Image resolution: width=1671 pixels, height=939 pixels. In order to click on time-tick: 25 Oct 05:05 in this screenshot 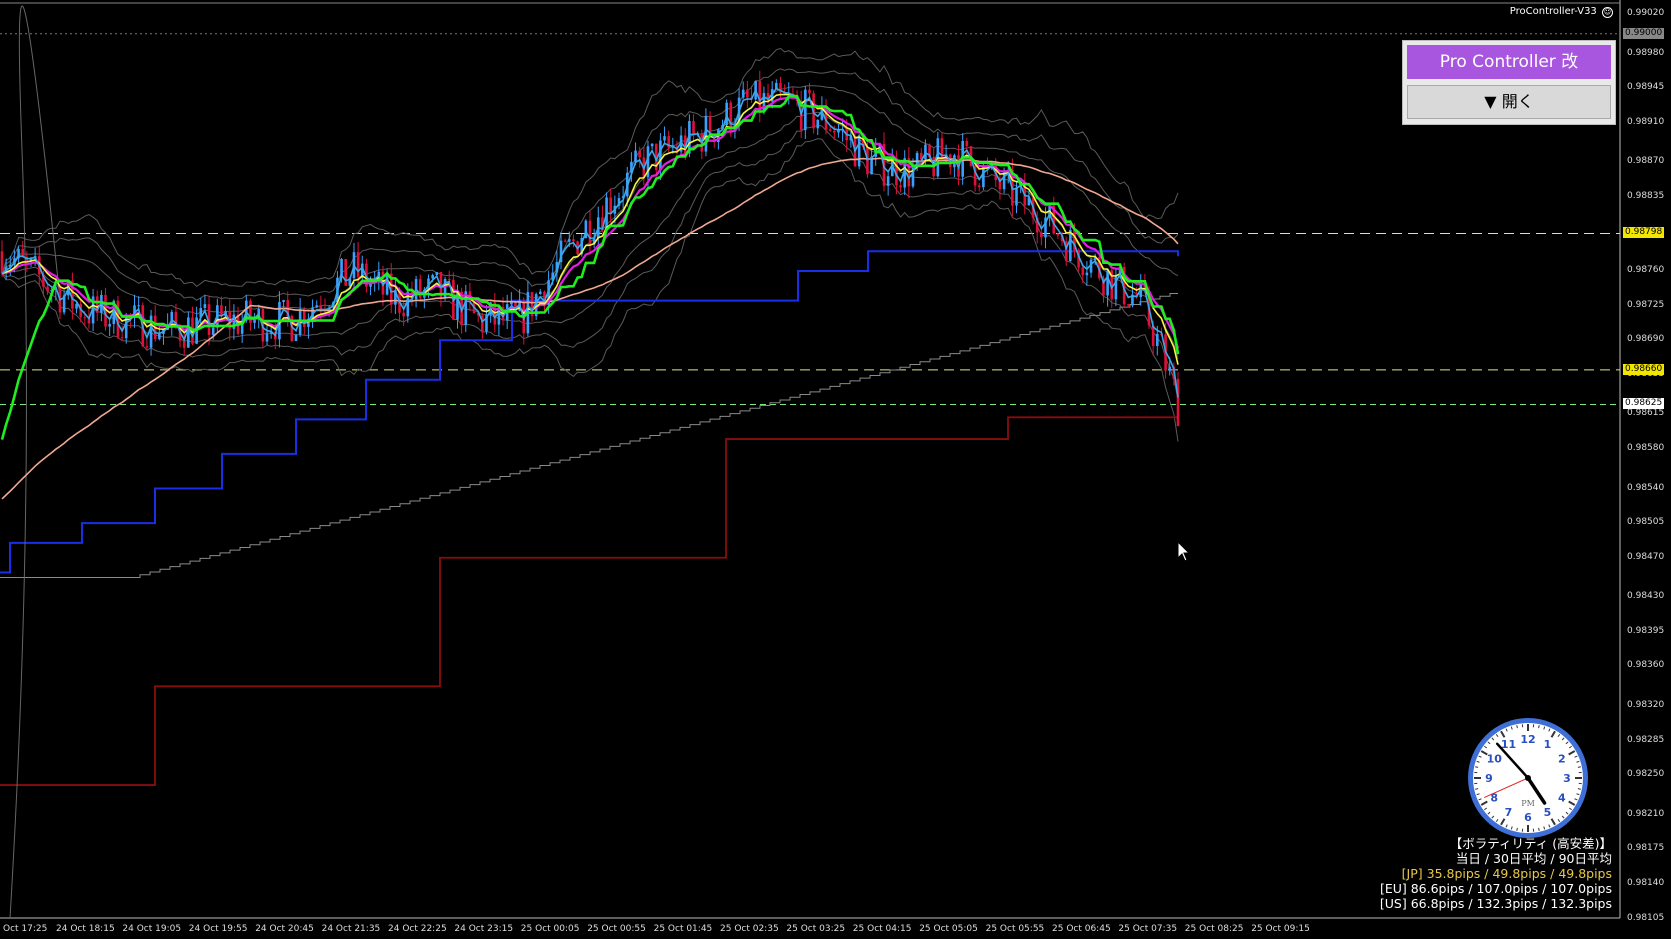, I will do `click(948, 929)`.